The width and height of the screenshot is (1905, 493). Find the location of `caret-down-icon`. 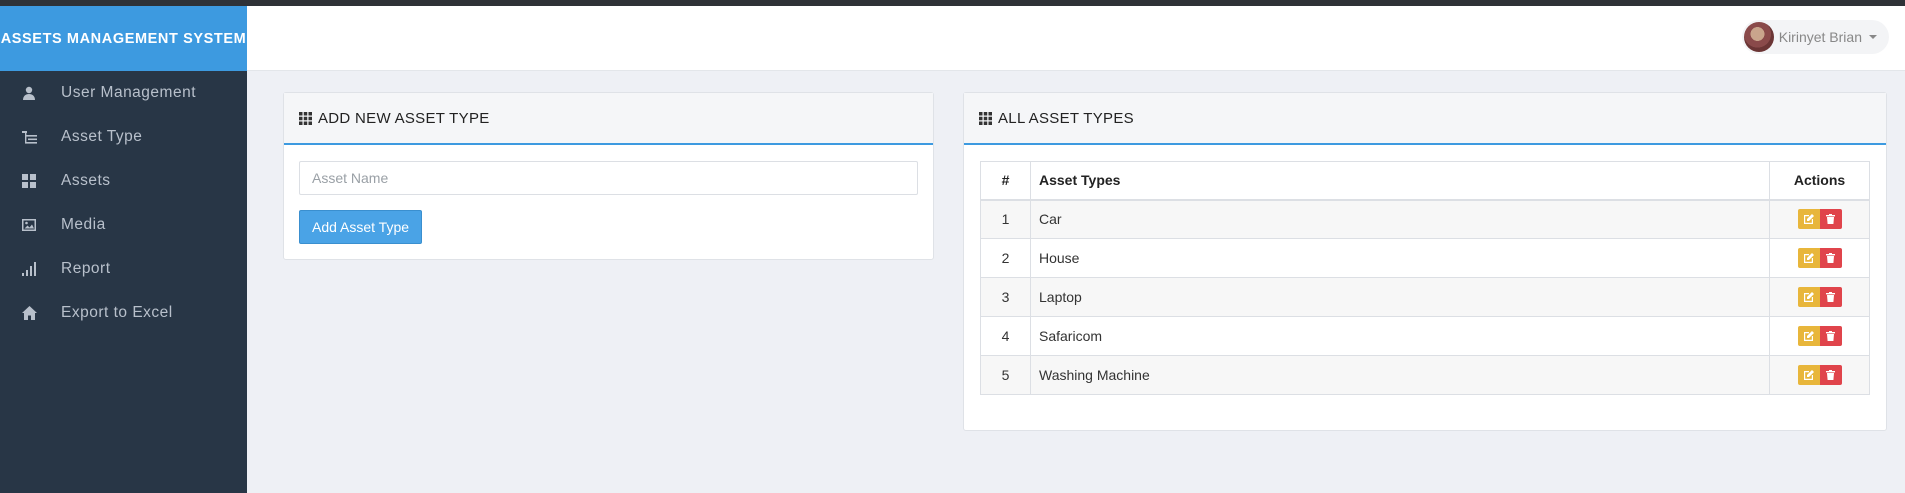

caret-down-icon is located at coordinates (1873, 37).